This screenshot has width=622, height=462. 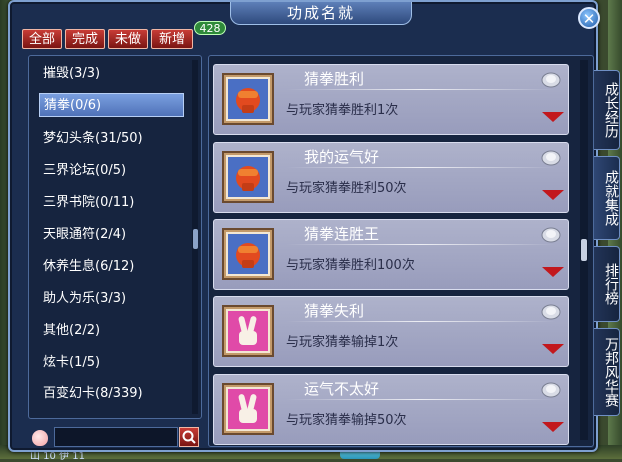 I want to click on achievement-title: 猜拳失利, so click(x=334, y=311).